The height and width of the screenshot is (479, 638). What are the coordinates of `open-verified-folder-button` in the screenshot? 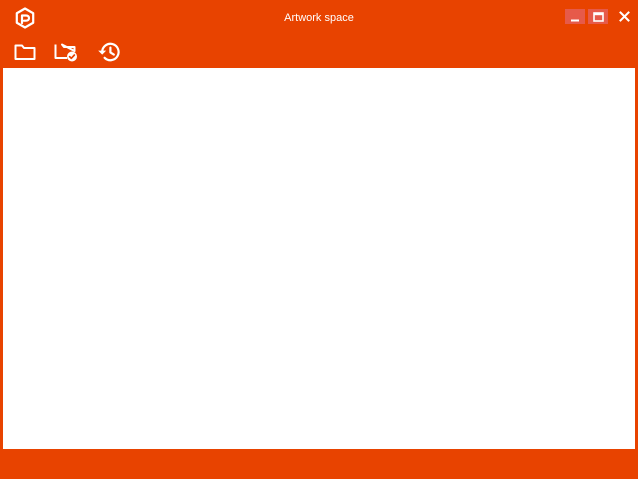 It's located at (66, 52).